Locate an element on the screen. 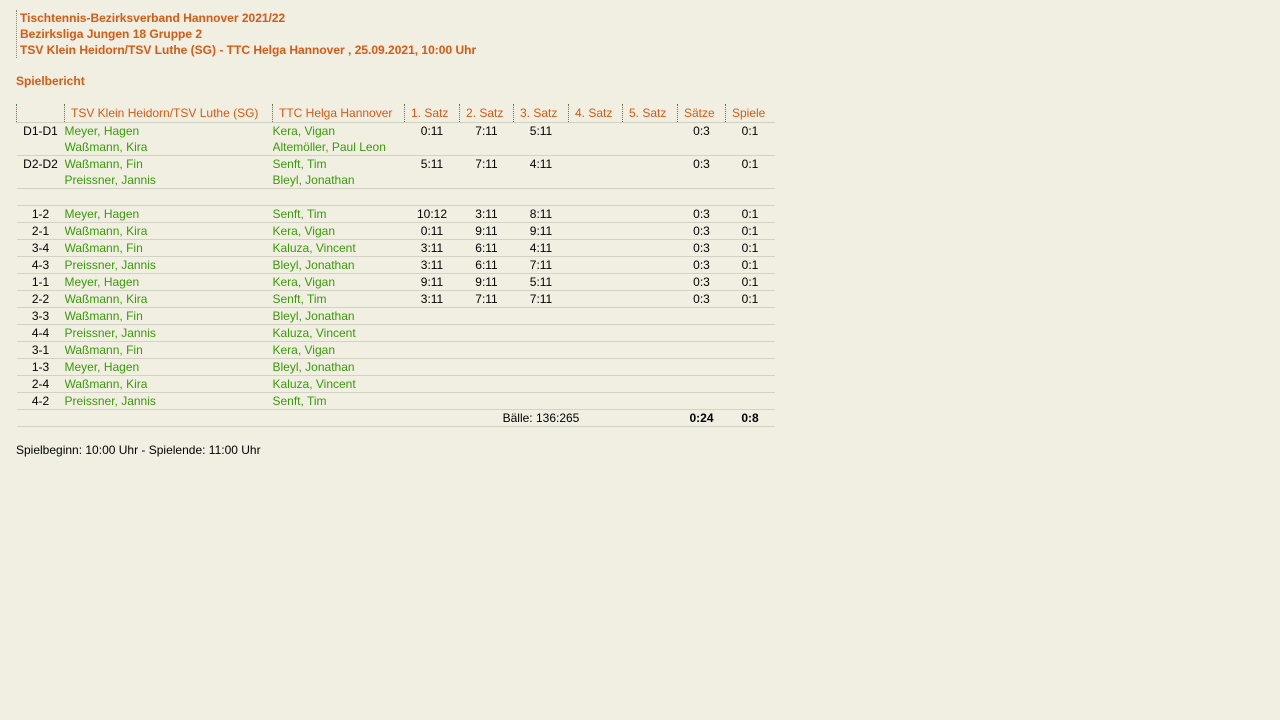  match-number: 1-2 is located at coordinates (40, 214).